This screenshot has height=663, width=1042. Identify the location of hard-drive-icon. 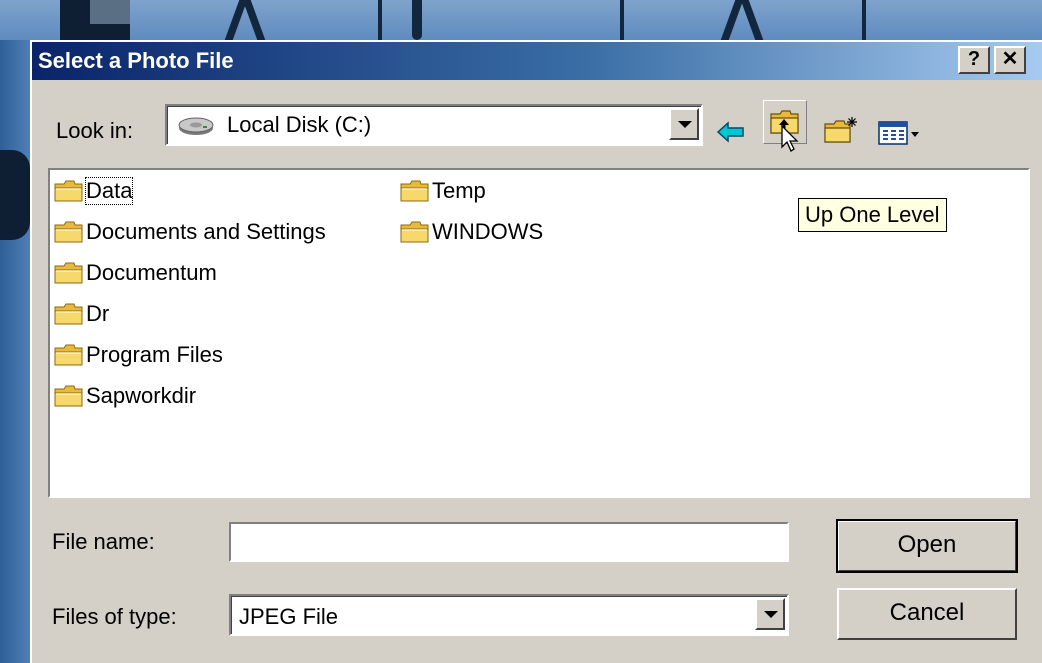
(196, 126).